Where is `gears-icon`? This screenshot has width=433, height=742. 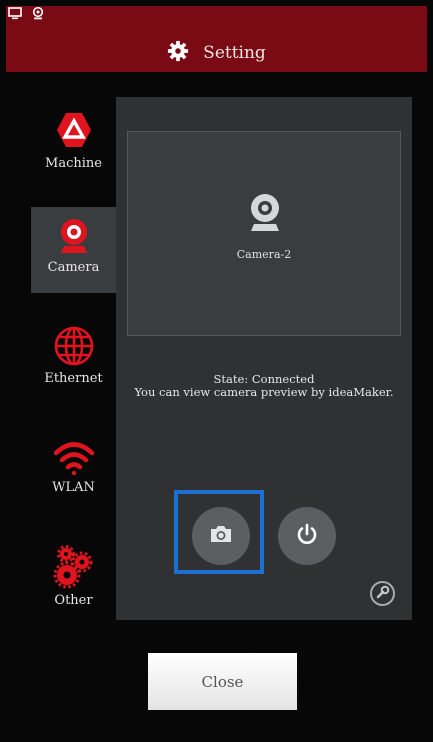 gears-icon is located at coordinates (74, 567).